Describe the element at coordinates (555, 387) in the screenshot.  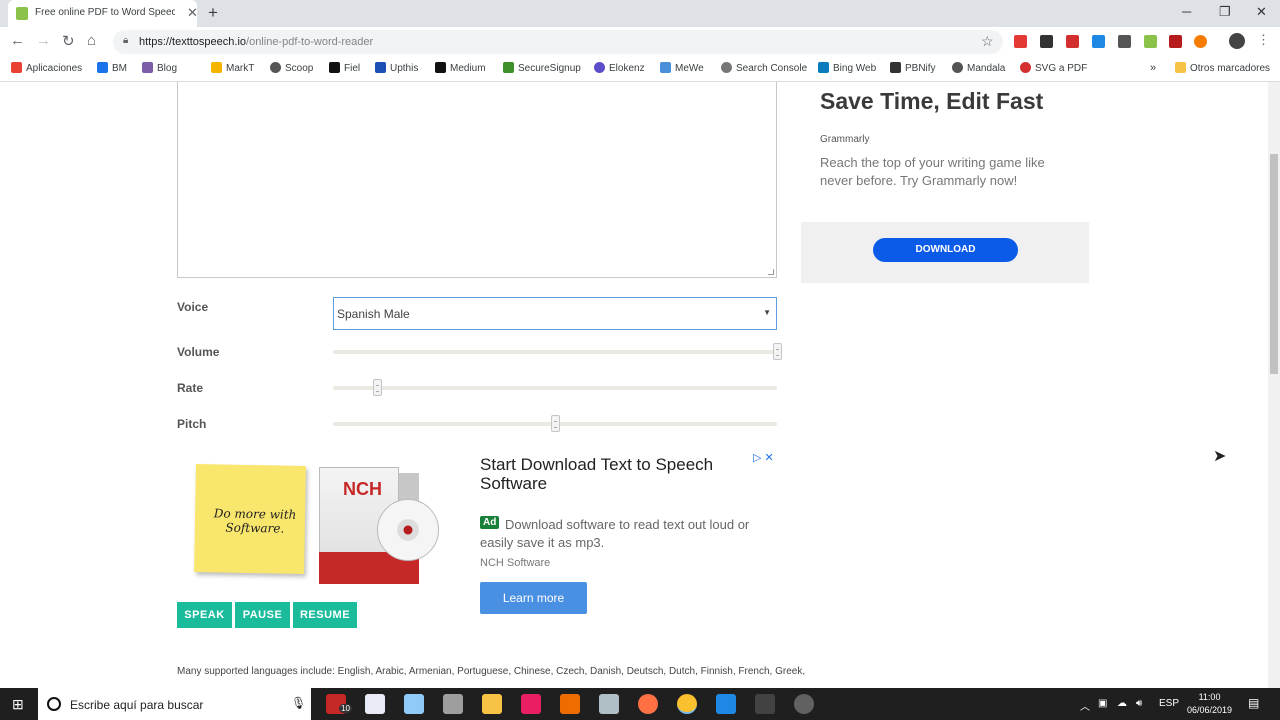
I see `rate-slider` at that location.